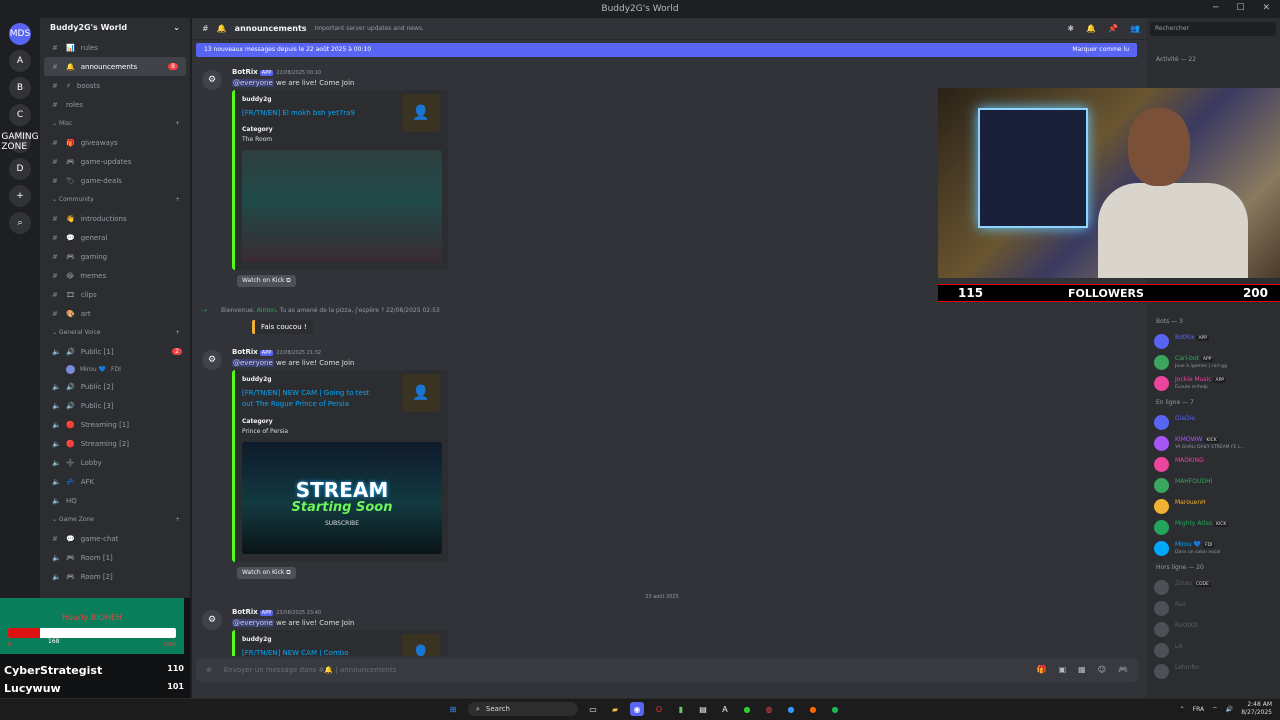 The height and width of the screenshot is (720, 1280). What do you see at coordinates (115, 294) in the screenshot?
I see `text-channel: # 🎞 clips` at bounding box center [115, 294].